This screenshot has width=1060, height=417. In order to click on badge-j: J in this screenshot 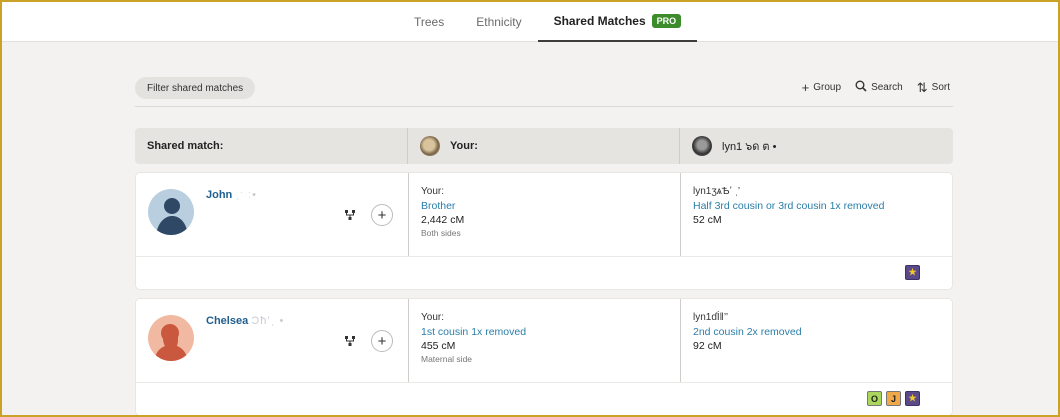, I will do `click(893, 398)`.